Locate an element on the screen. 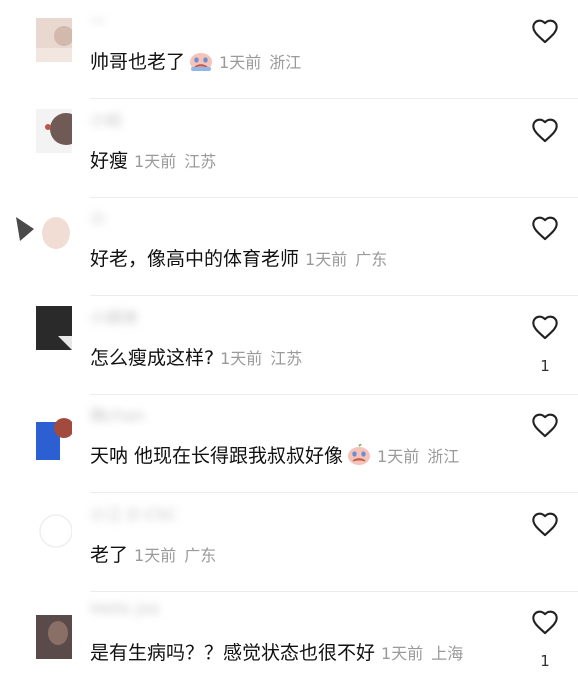  comment-line: 老了 1天前 广东 is located at coordinates (153, 553).